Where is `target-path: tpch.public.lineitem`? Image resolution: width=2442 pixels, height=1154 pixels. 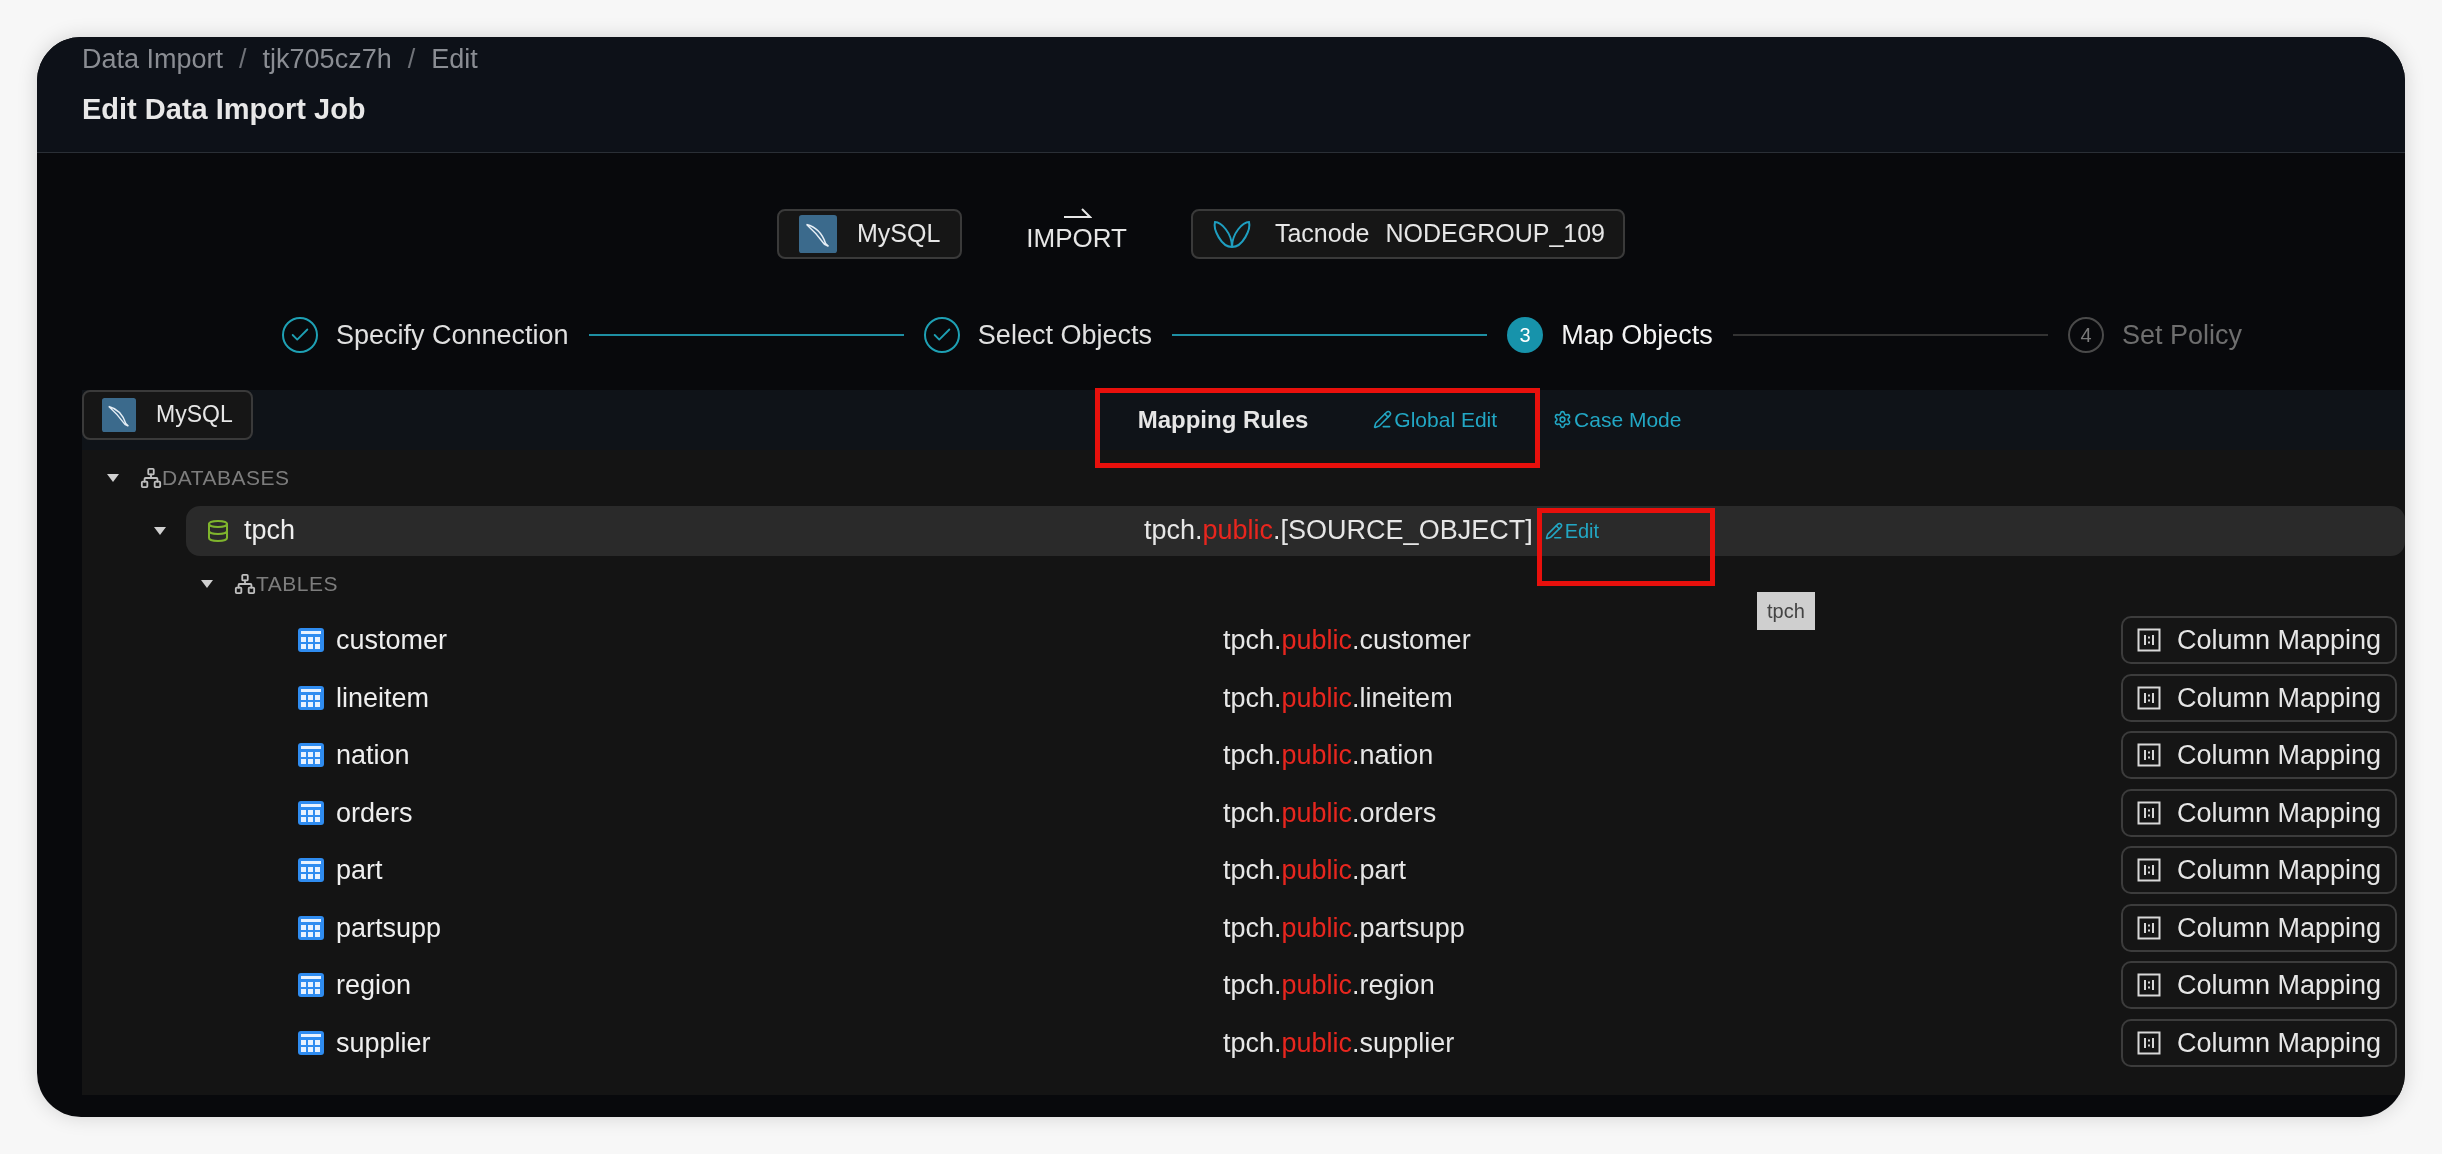 target-path: tpch.public.lineitem is located at coordinates (1338, 697).